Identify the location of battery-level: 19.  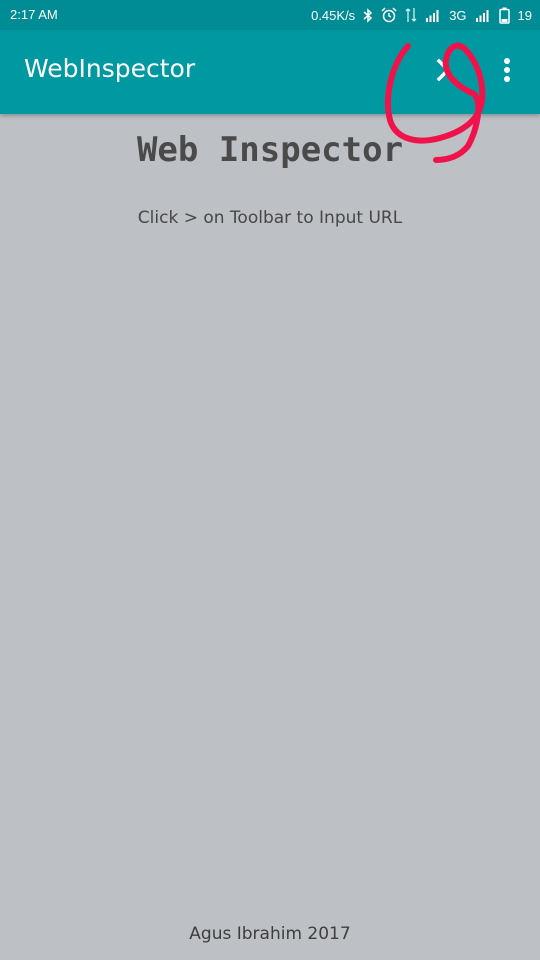
(524, 15).